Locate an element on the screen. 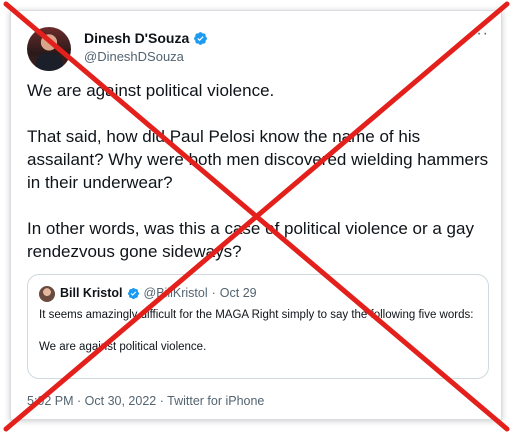 This screenshot has height=433, width=513. author-name-text: Dinesh D'Souza is located at coordinates (136, 38).